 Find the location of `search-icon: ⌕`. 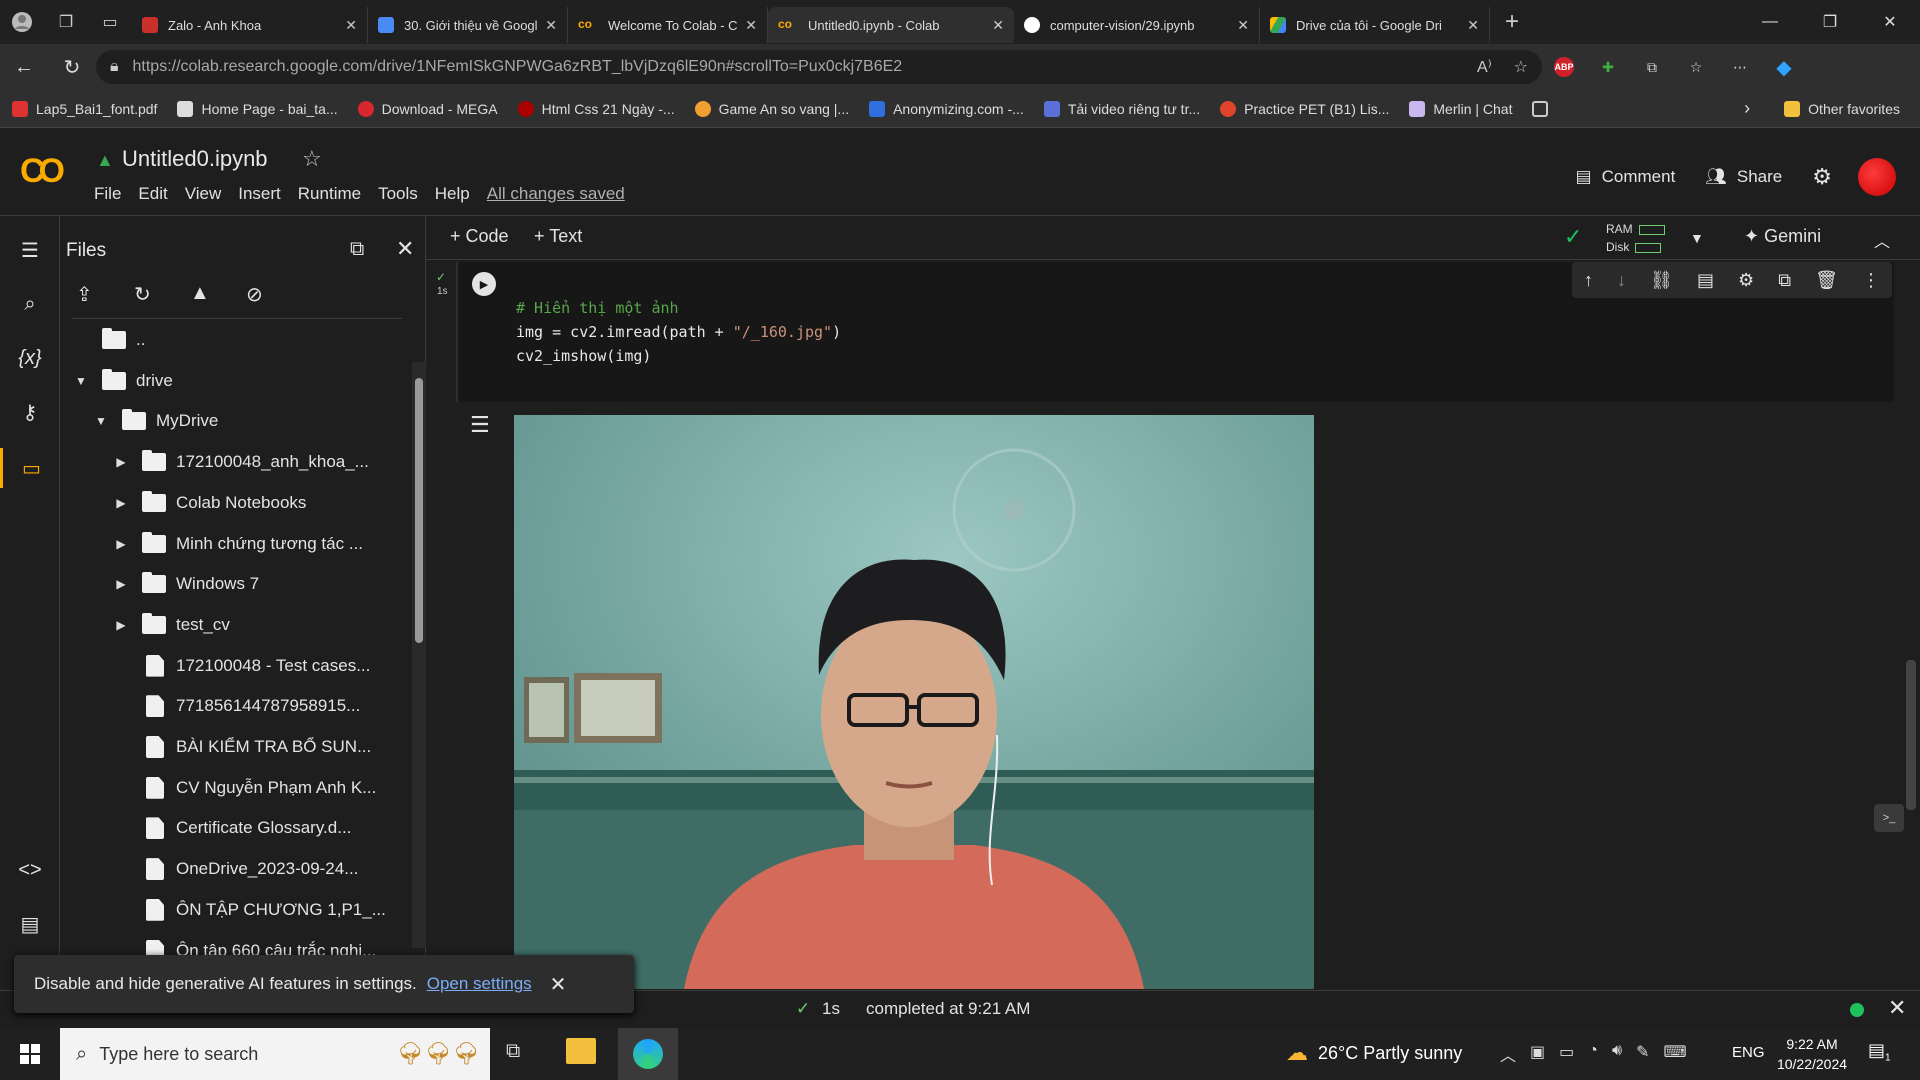

search-icon: ⌕ is located at coordinates (30, 304).